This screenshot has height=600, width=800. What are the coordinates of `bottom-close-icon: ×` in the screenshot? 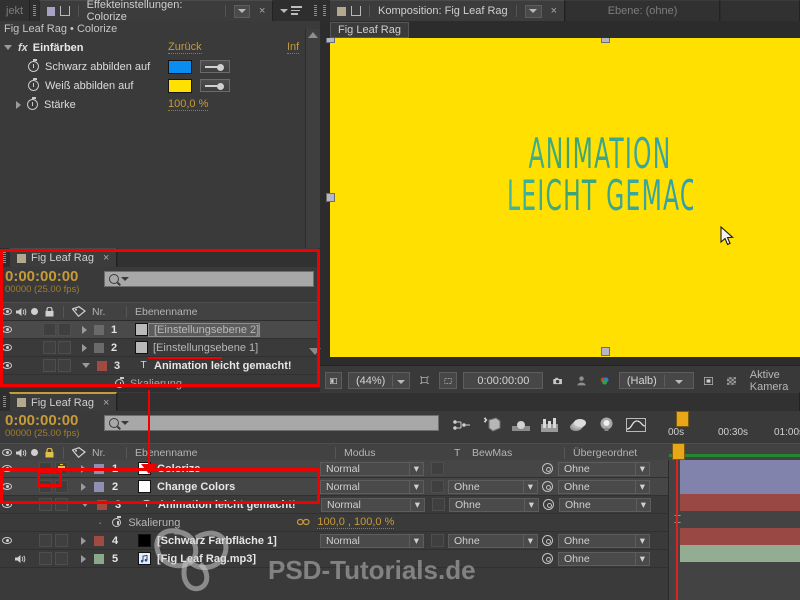 It's located at (106, 403).